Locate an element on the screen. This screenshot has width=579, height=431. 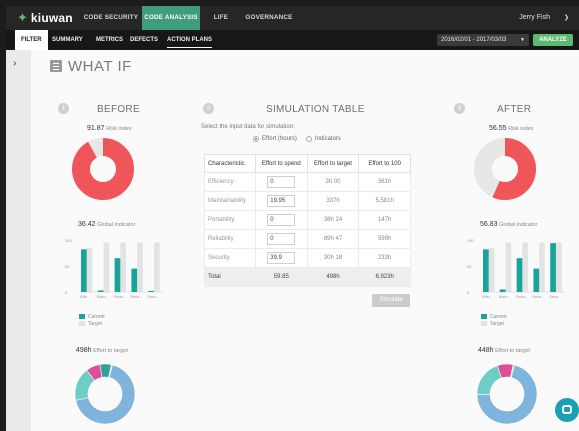
analyze-button: ANALYZE is located at coordinates (553, 40).